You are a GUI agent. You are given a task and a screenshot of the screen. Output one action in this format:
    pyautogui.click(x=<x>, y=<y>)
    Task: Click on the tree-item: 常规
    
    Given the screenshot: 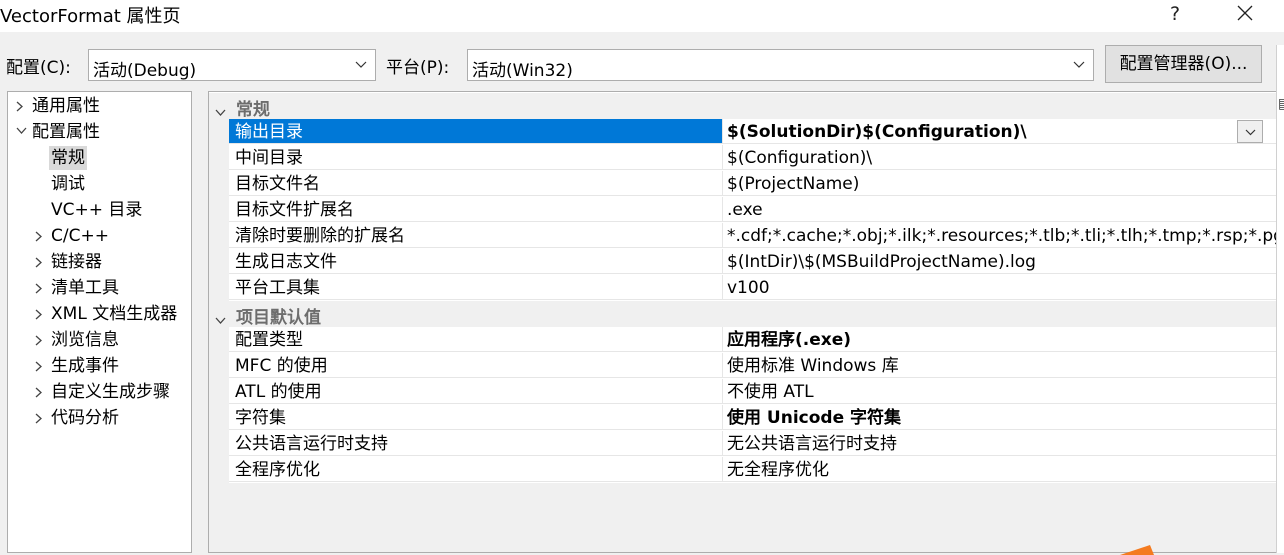 What is the action you would take?
    pyautogui.click(x=98, y=158)
    